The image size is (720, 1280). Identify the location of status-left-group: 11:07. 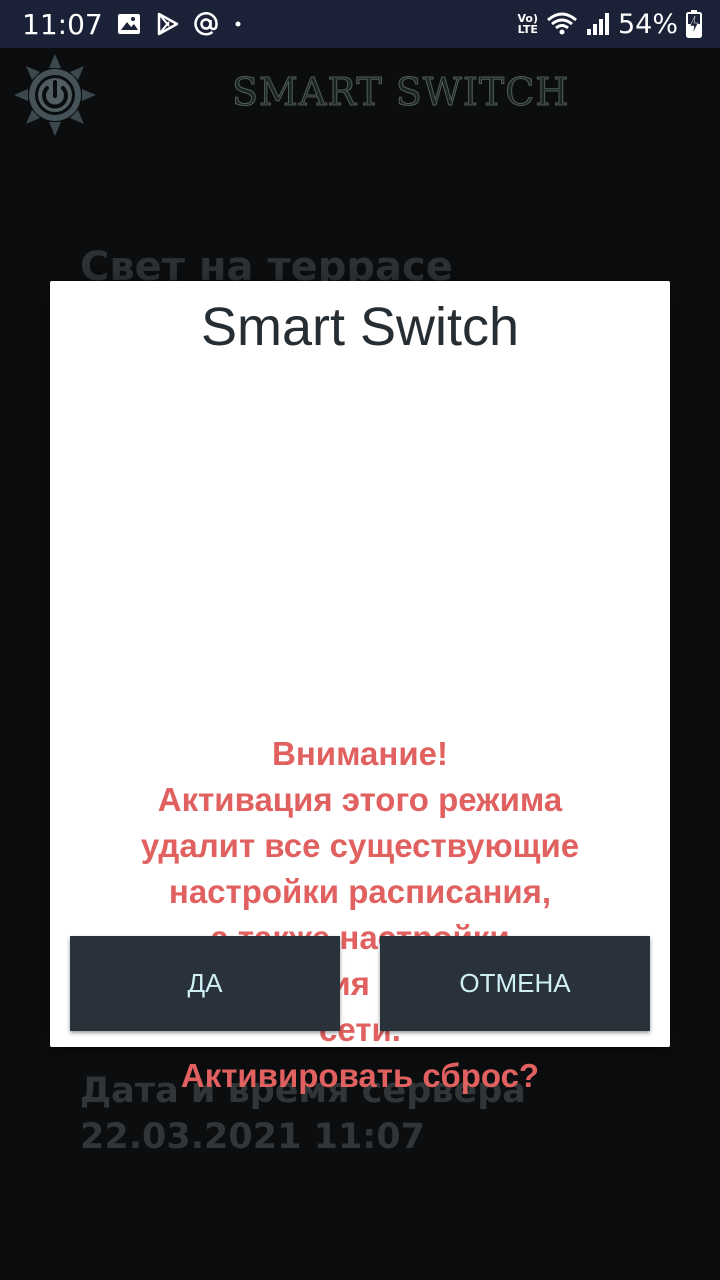
(132, 24).